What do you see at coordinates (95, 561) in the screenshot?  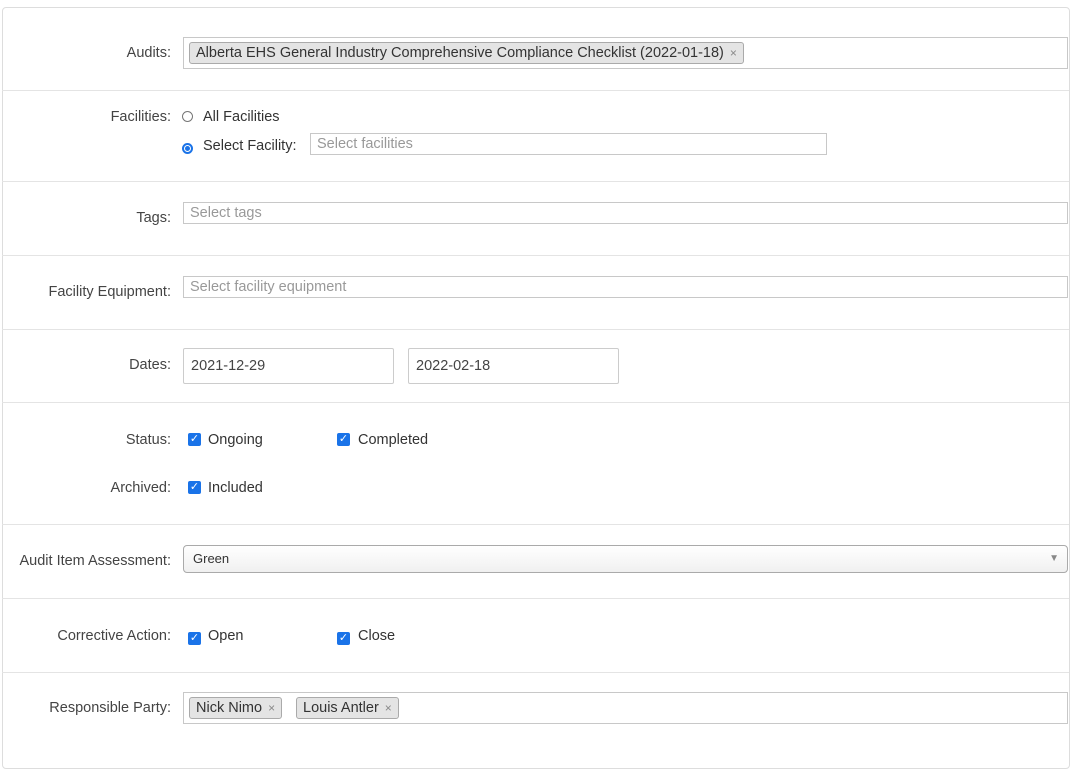 I see `assessment-label: Audit Item Assessment:` at bounding box center [95, 561].